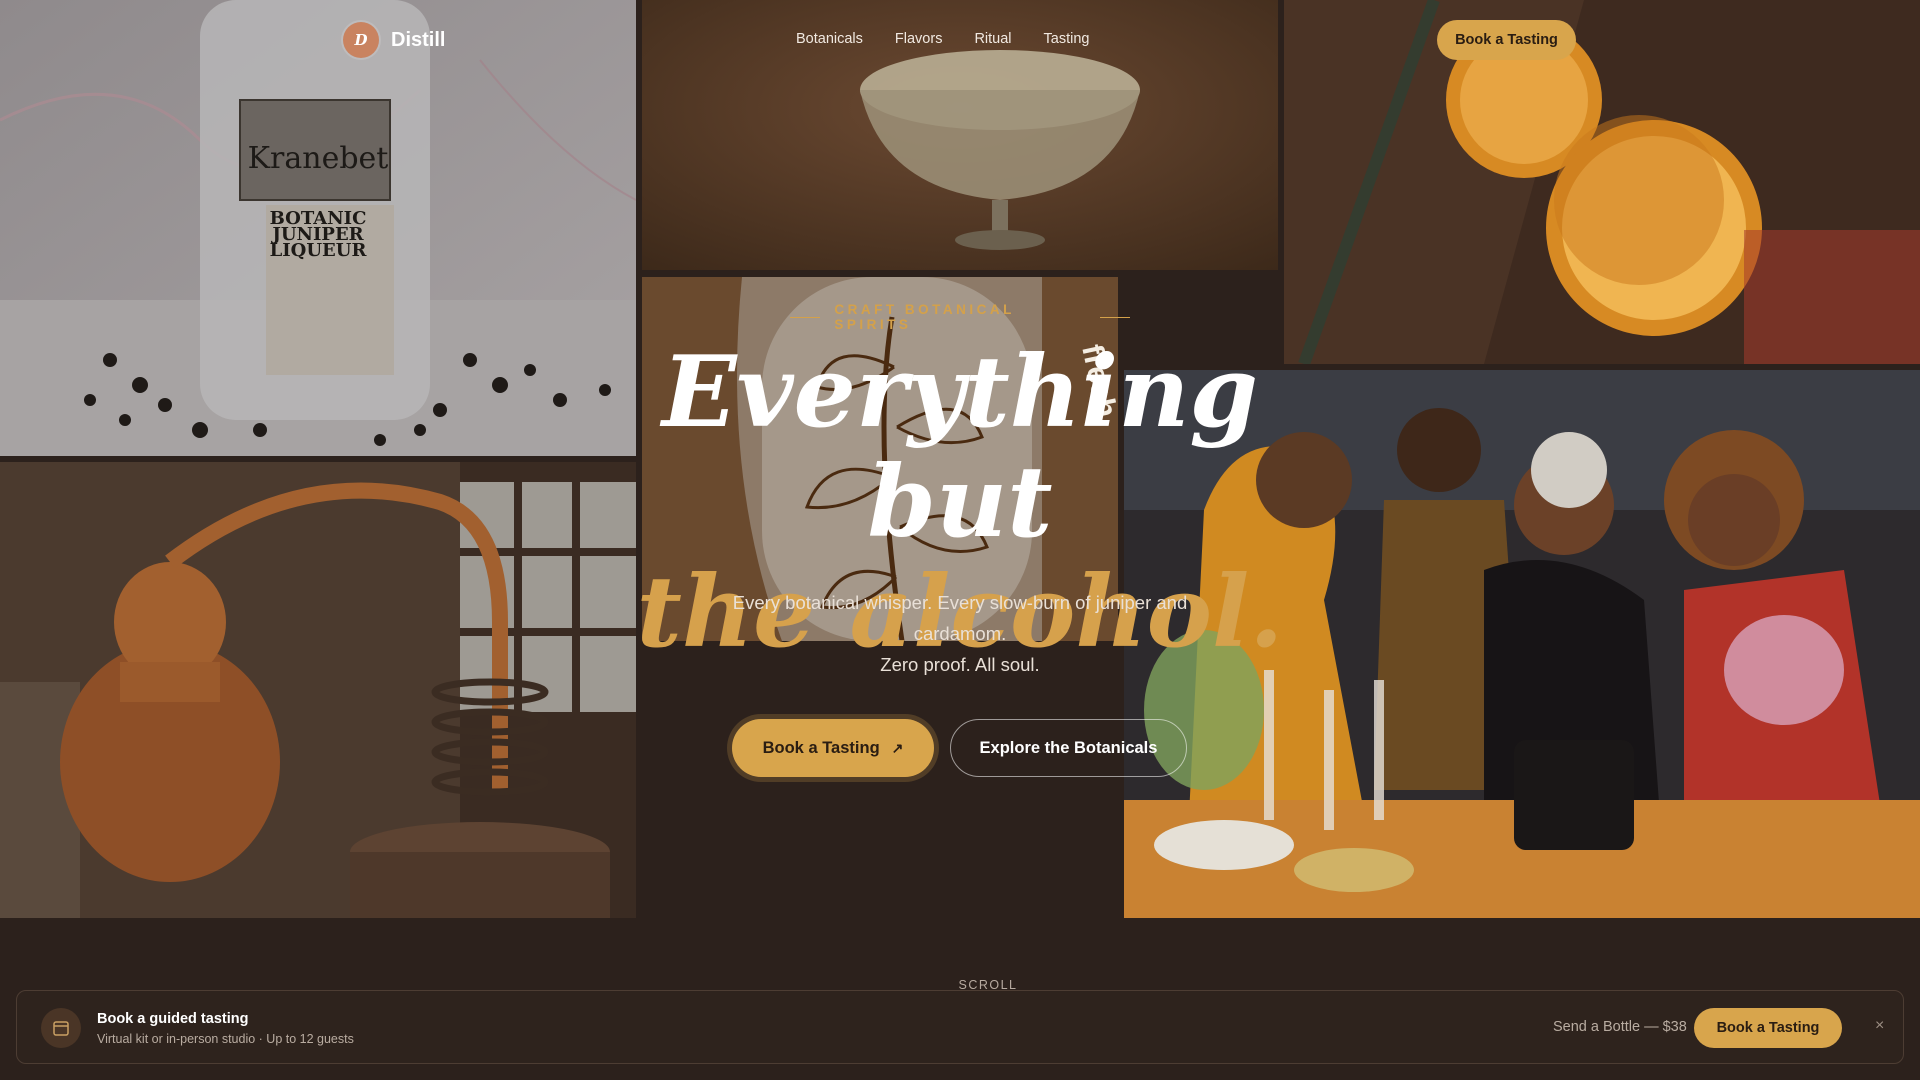  I want to click on hero-book-tasting-label: Book a Tasting, so click(821, 747).